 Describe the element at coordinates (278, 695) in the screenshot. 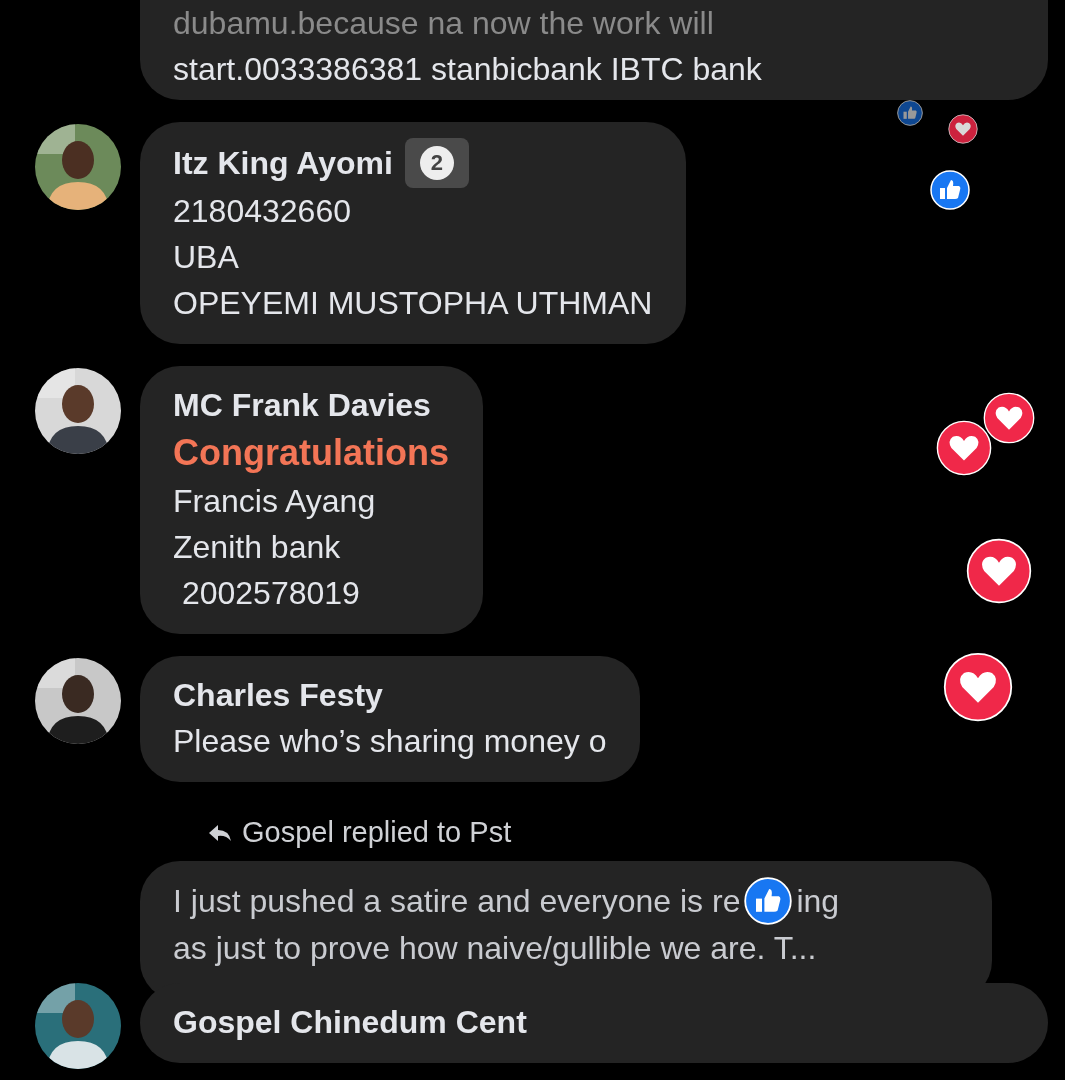

I see `commenter-name: Charles Festy` at that location.